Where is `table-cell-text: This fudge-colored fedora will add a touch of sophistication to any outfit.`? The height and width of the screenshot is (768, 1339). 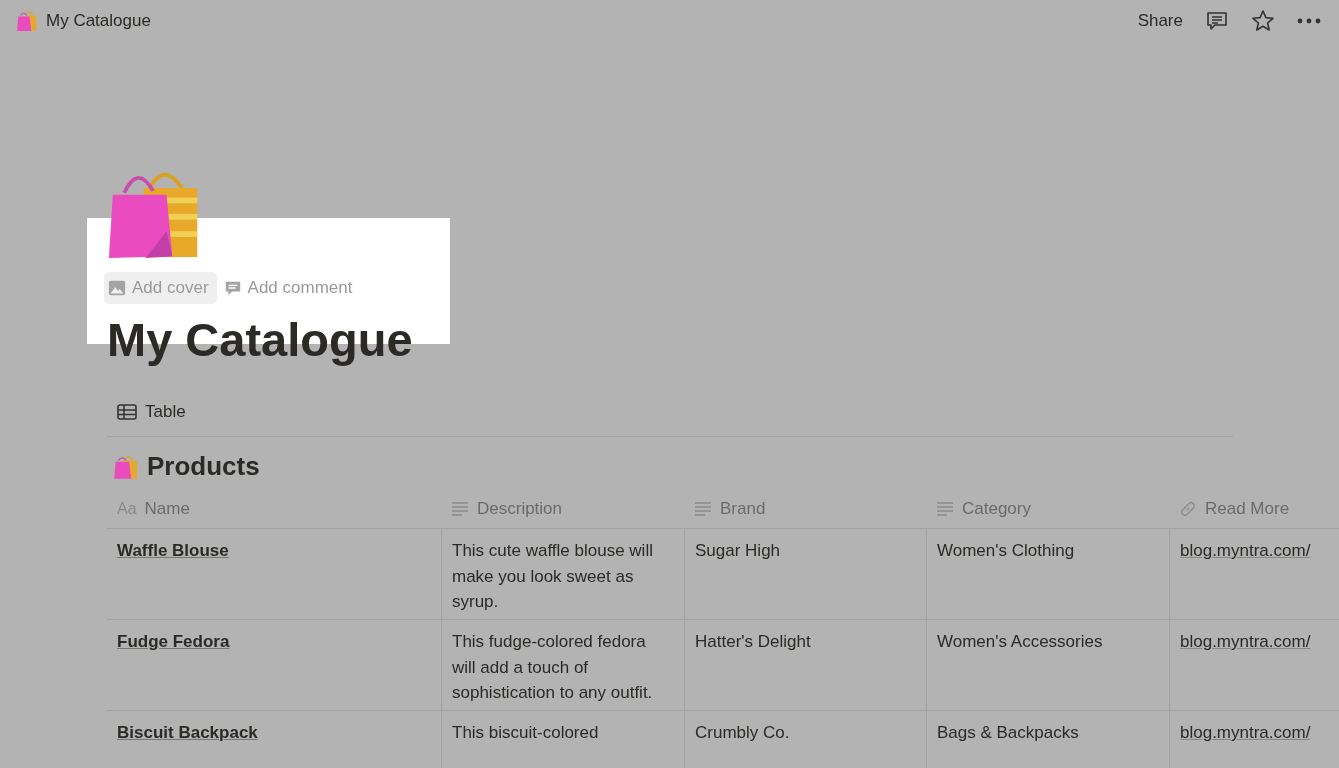
table-cell-text: This fudge-colored fedora will add a touch of sophistication to any outfit. is located at coordinates (553, 667).